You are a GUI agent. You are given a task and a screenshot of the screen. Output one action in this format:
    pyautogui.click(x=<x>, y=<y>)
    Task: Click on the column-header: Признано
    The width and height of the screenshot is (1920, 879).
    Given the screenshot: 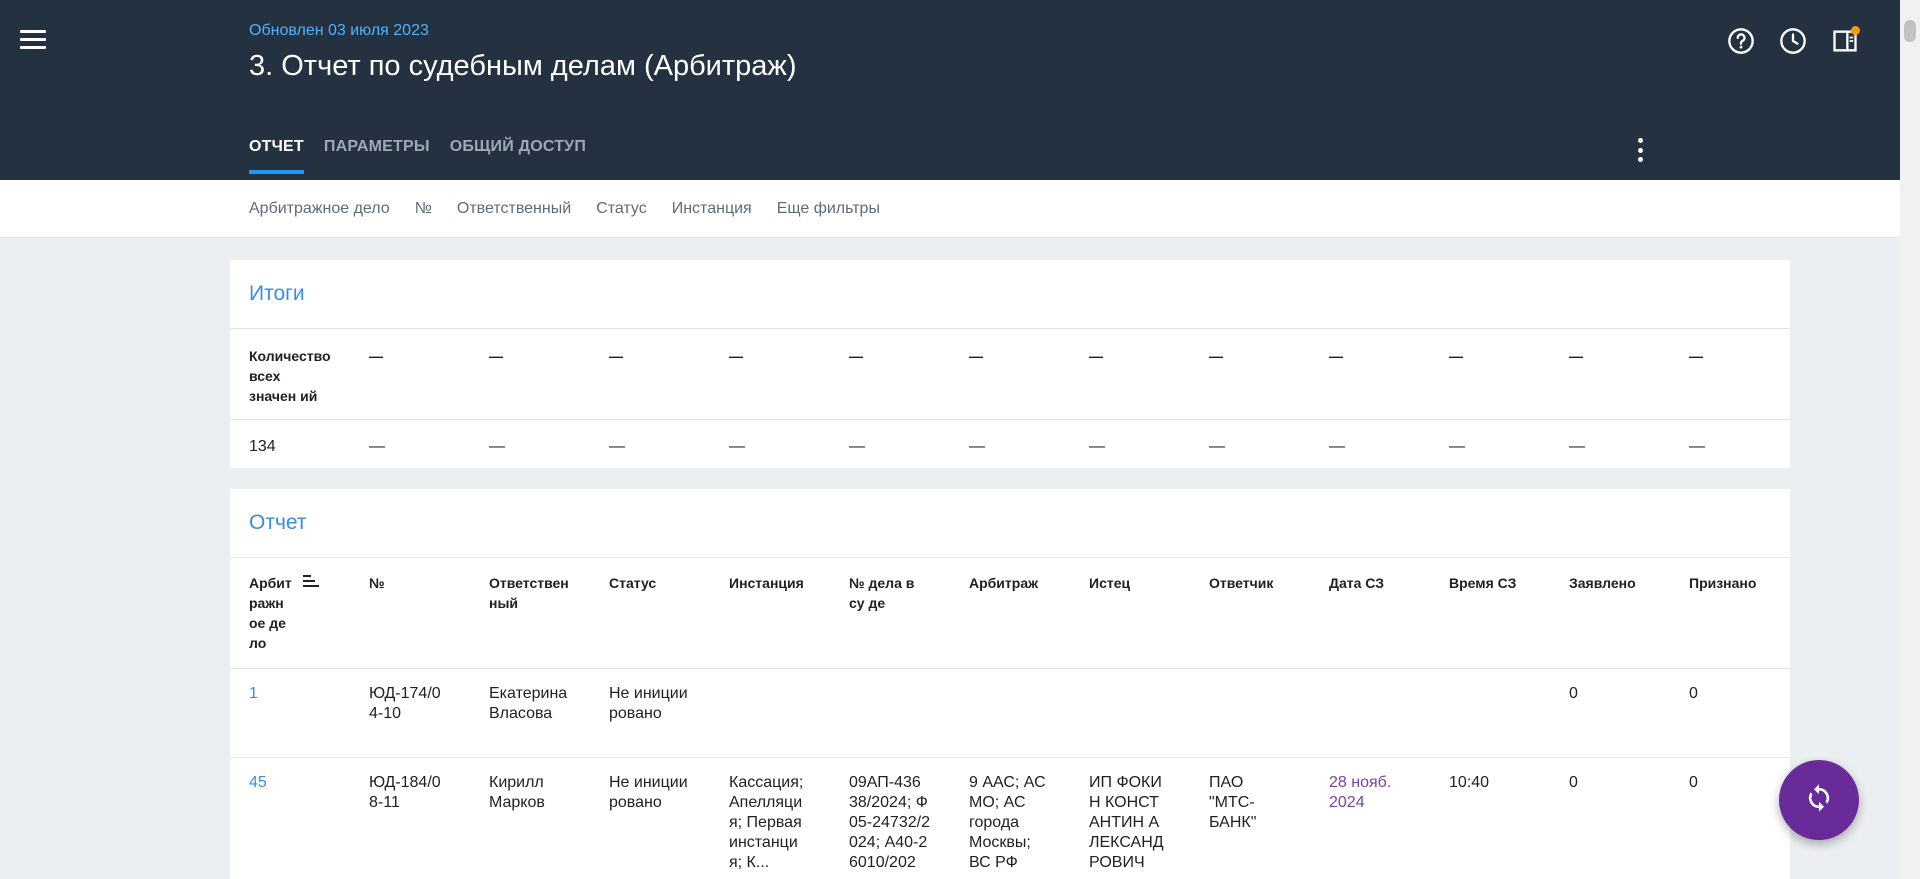 What is the action you would take?
    pyautogui.click(x=1739, y=613)
    